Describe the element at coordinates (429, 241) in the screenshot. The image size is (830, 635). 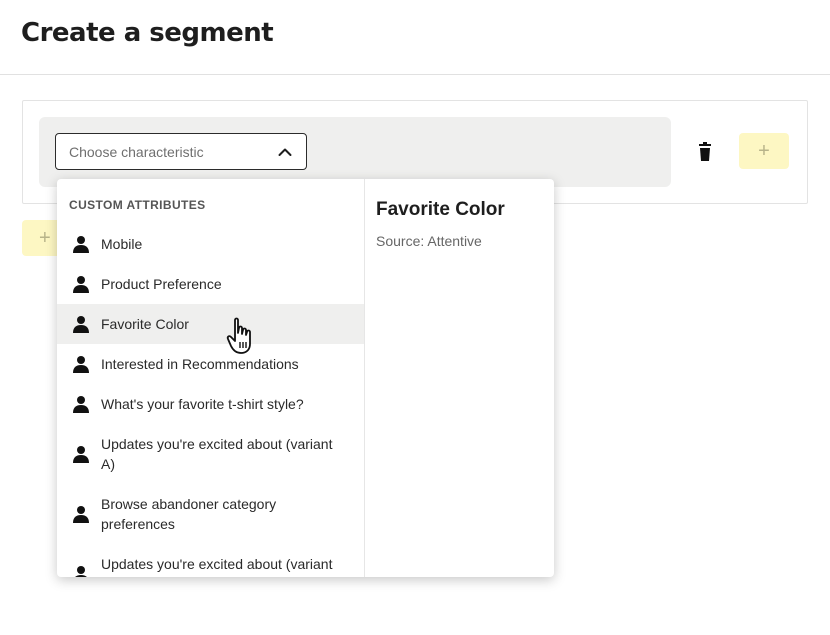
I see `detail-source: Source: Attentive` at that location.